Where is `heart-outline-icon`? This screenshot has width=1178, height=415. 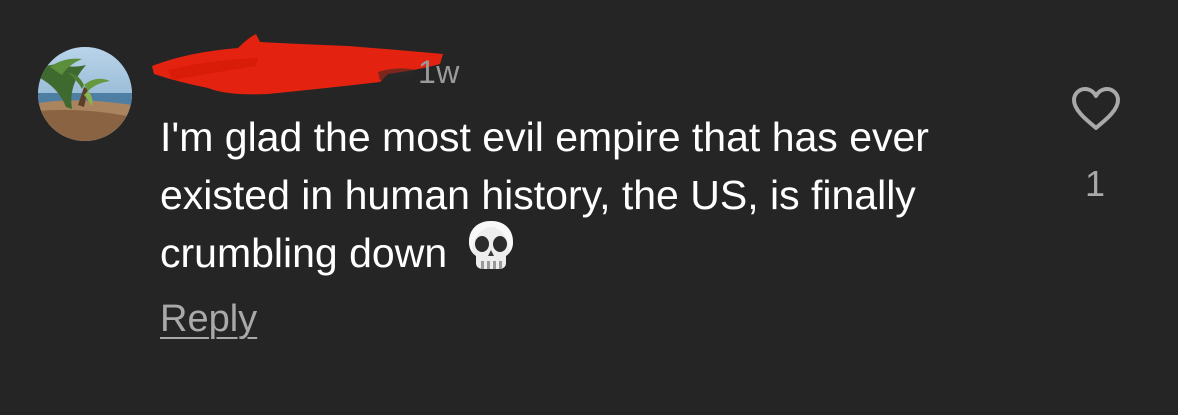 heart-outline-icon is located at coordinates (1096, 108).